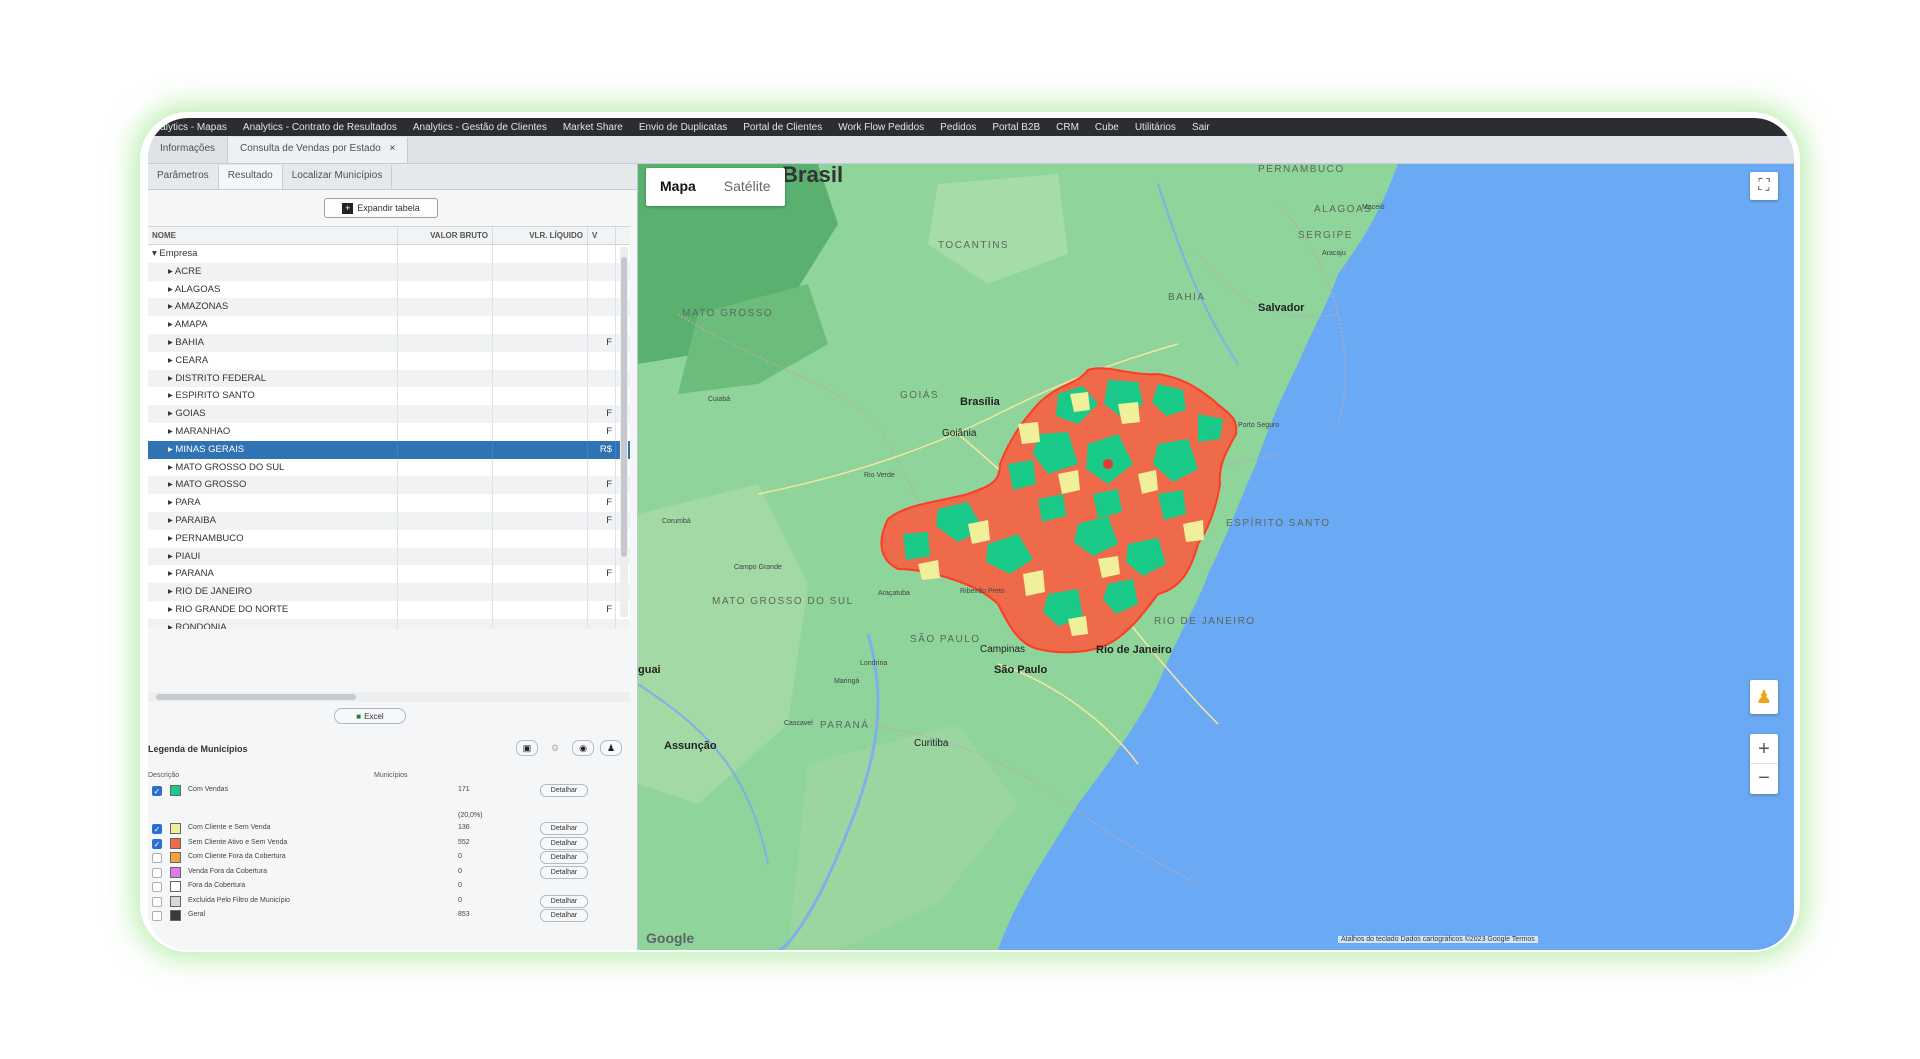 This screenshot has height=1059, width=1920. Describe the element at coordinates (391, 829) in the screenshot. I see `legend-row: ✓ Com Cliente e Sem Venda 136 Detalhar` at that location.